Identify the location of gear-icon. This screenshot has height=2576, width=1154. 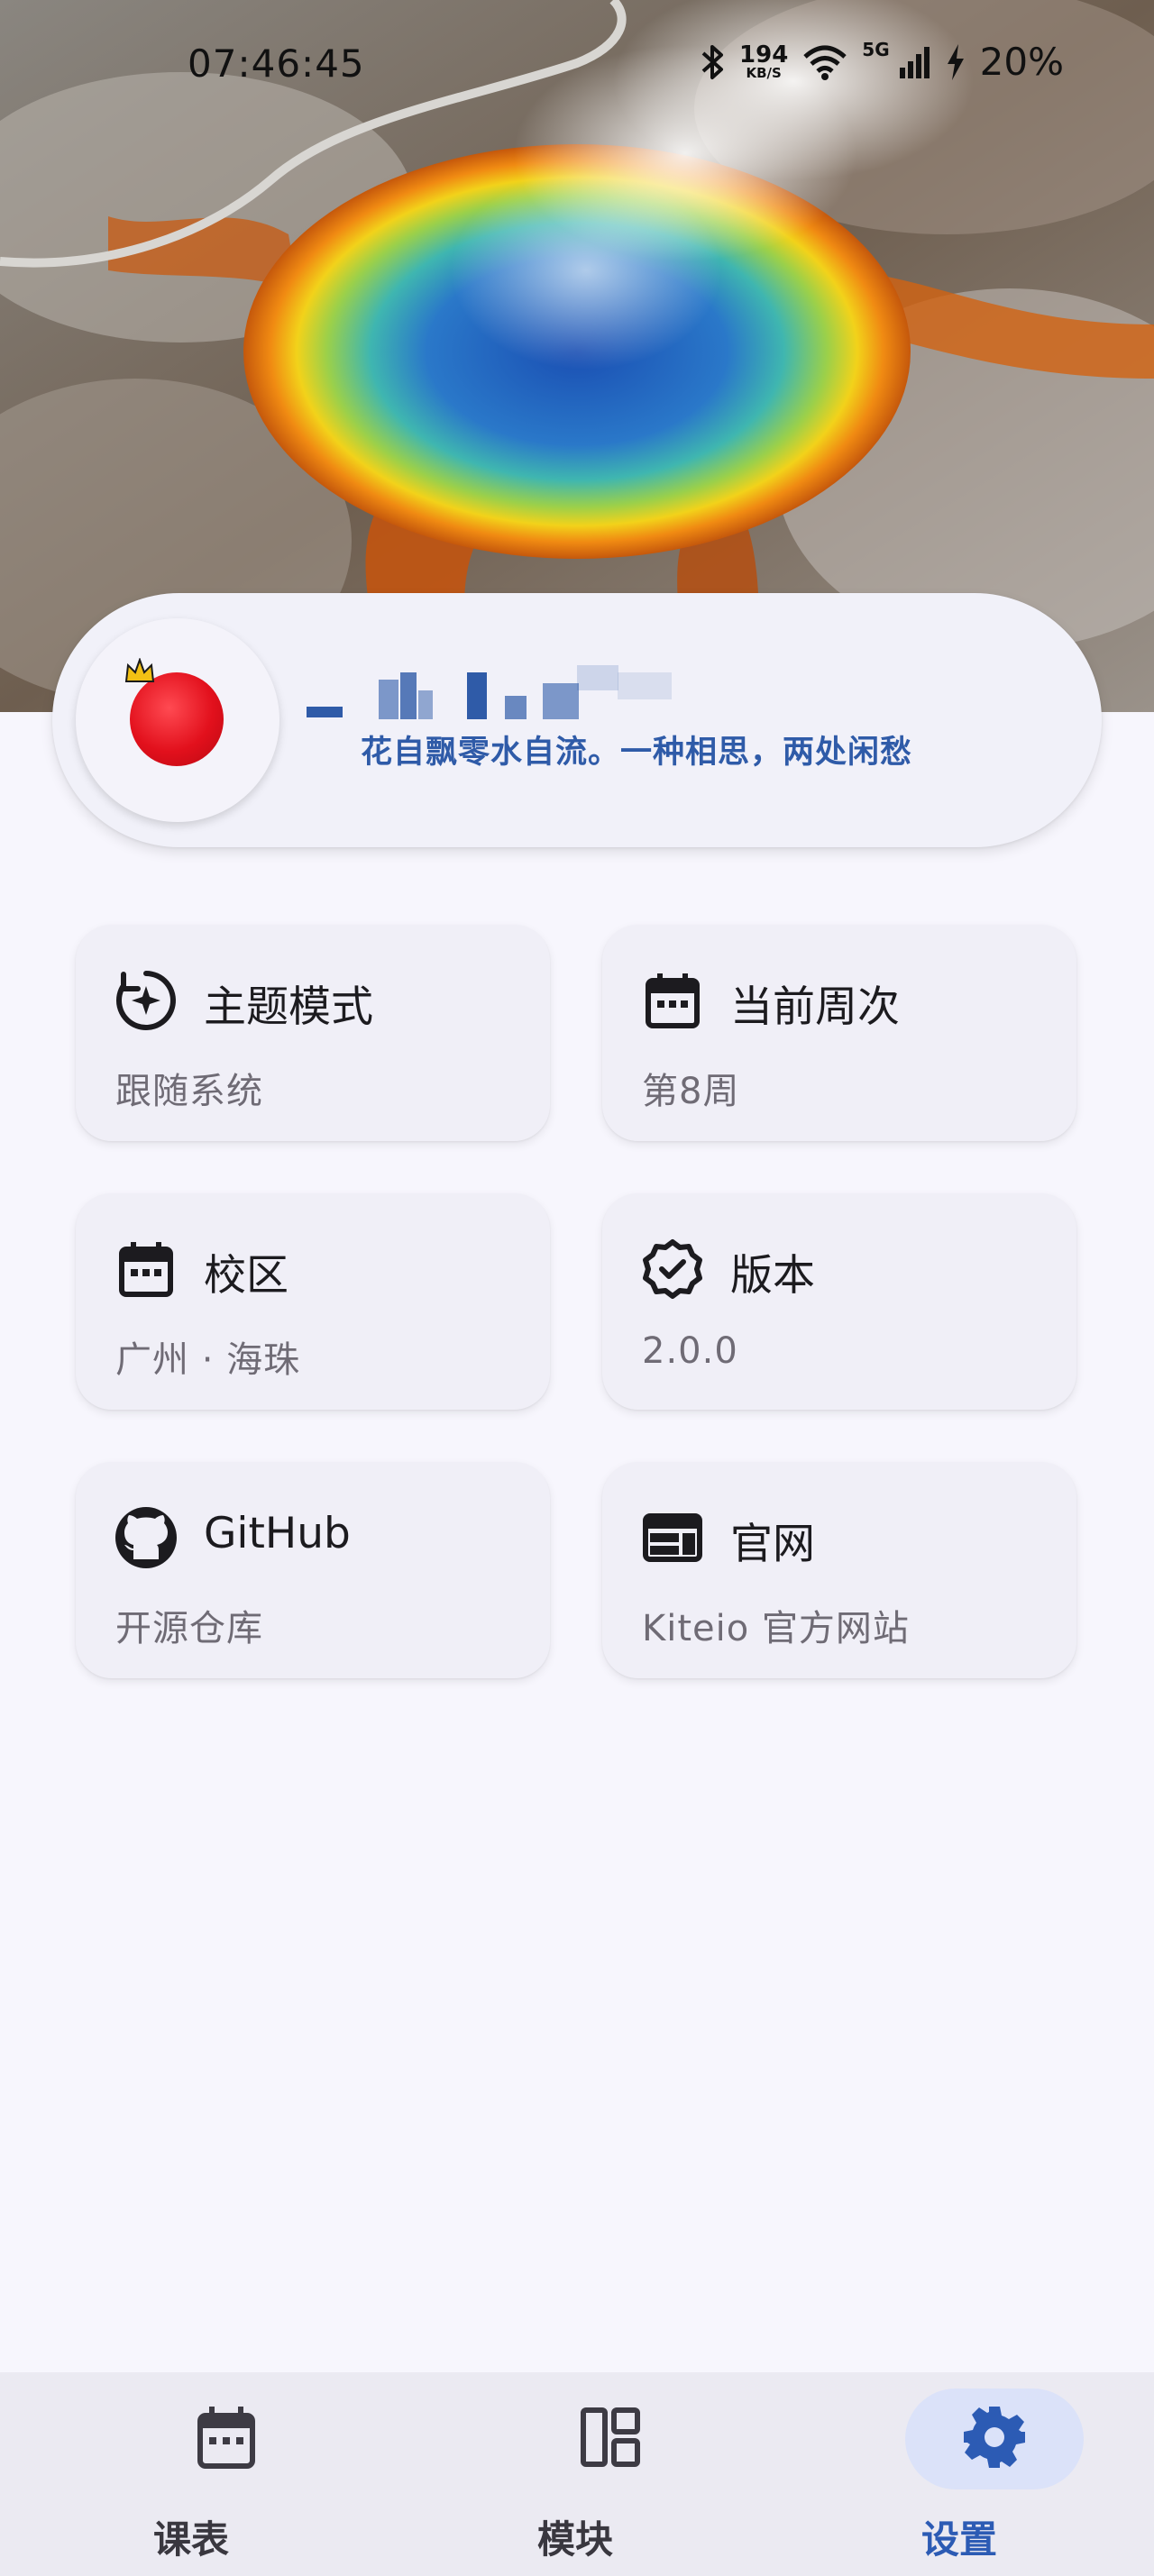
(994, 2439).